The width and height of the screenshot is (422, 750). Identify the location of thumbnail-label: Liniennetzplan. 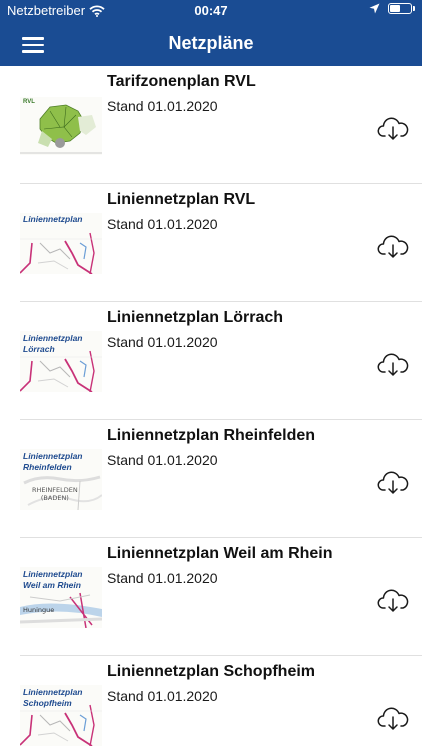
(53, 219).